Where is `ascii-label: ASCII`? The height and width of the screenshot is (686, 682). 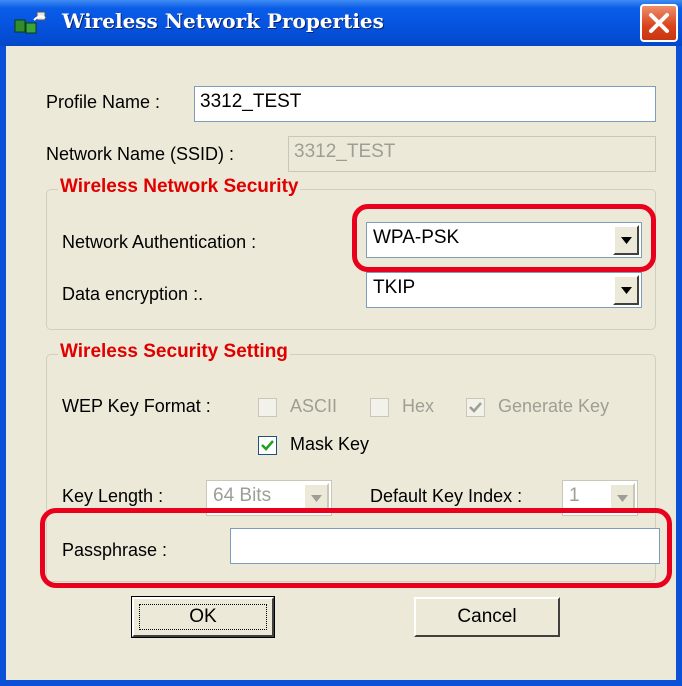 ascii-label: ASCII is located at coordinates (314, 406).